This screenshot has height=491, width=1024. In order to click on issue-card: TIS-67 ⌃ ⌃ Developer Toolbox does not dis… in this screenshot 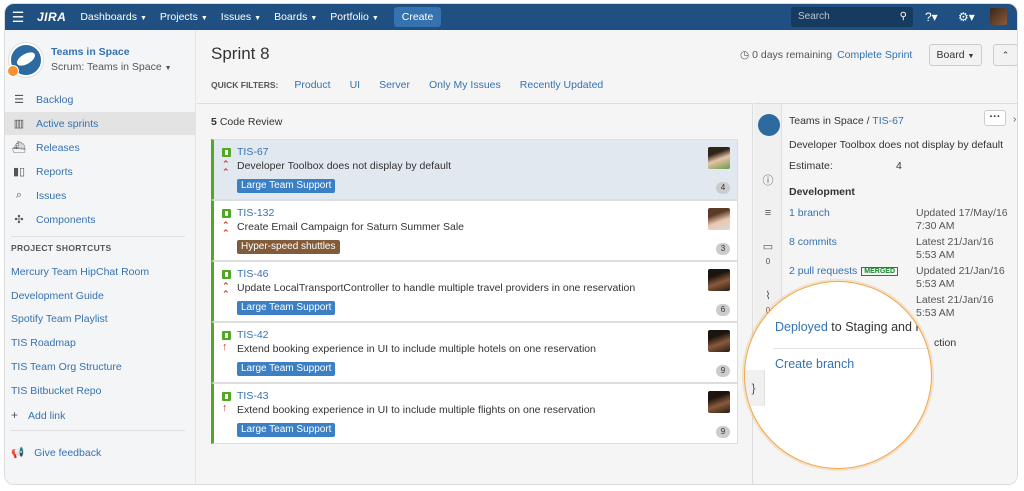, I will do `click(474, 169)`.